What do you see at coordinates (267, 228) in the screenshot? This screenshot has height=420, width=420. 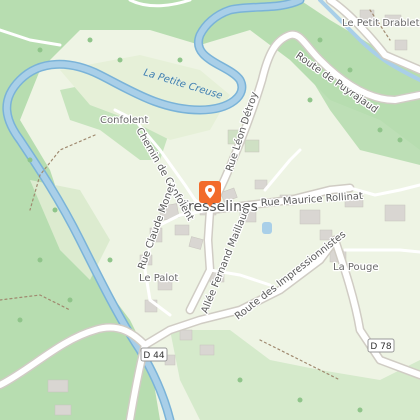 I see `pond` at bounding box center [267, 228].